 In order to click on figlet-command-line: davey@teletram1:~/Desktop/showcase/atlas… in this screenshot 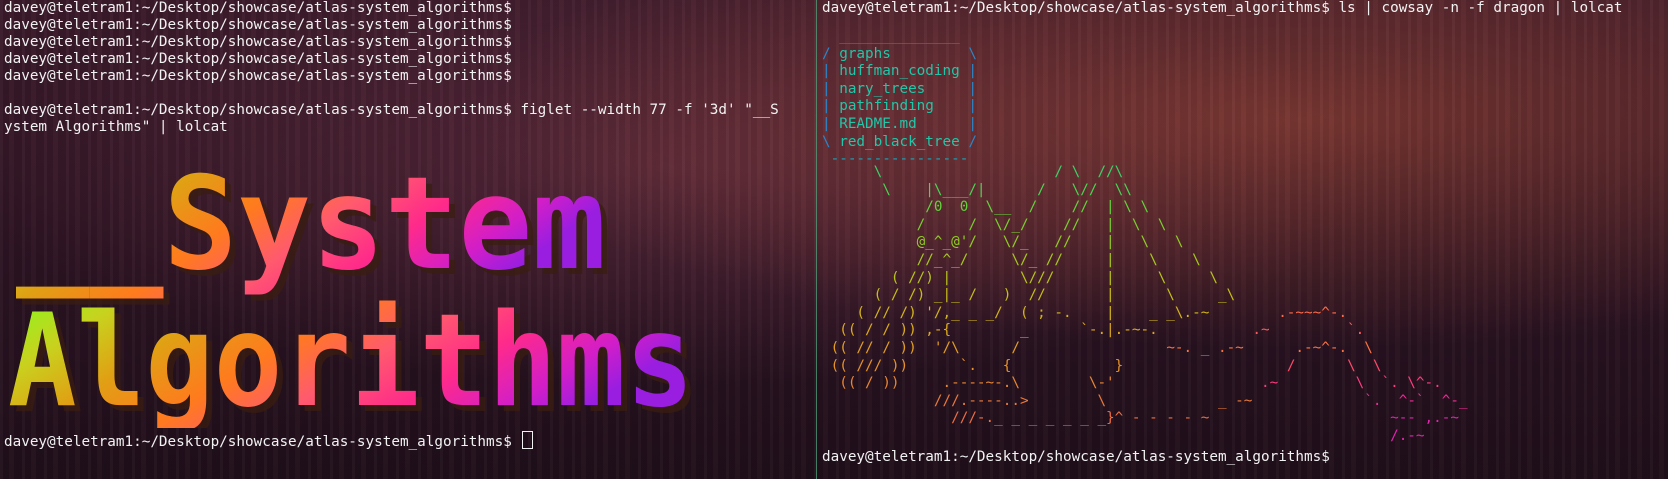, I will do `click(391, 110)`.